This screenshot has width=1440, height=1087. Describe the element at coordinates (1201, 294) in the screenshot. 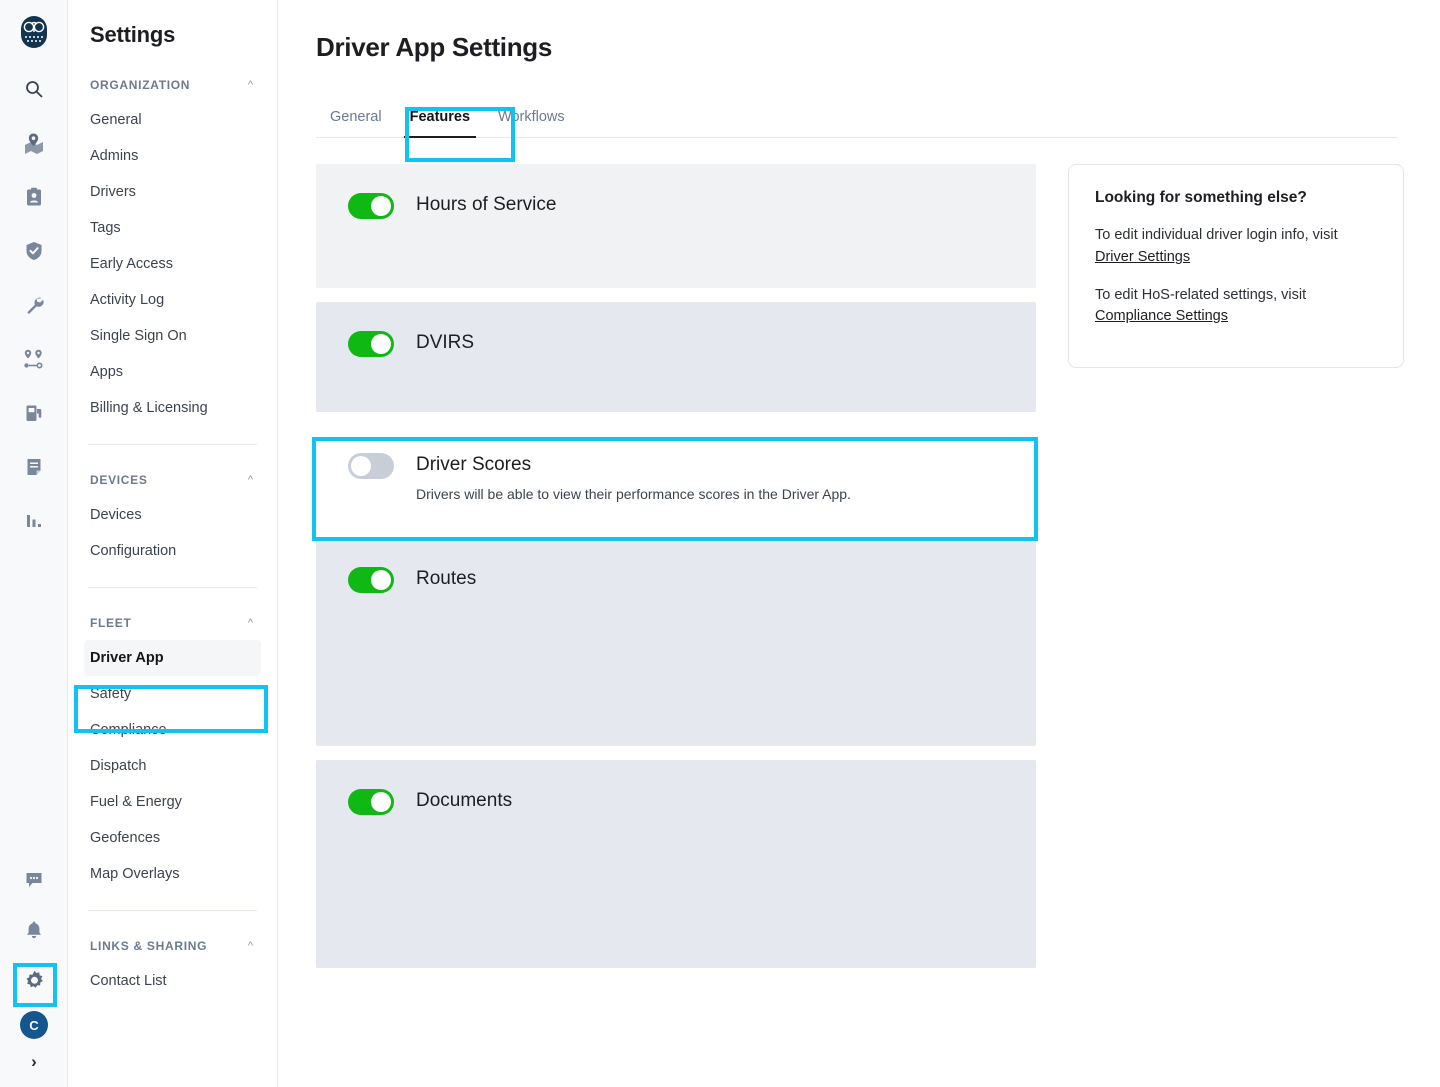

I see `info-text: To edit HoS-related settings, visit` at that location.